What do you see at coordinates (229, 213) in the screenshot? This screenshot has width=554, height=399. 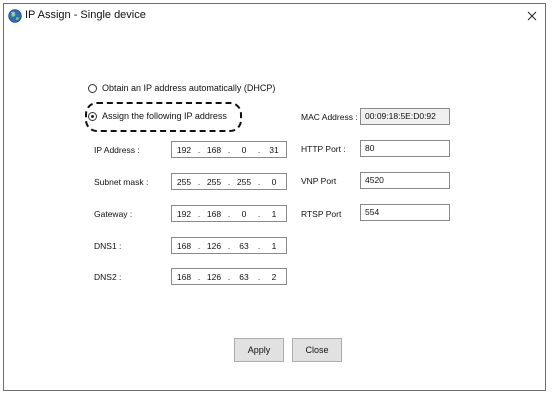 I see `gateway-field: 192. 168. 0. 1` at bounding box center [229, 213].